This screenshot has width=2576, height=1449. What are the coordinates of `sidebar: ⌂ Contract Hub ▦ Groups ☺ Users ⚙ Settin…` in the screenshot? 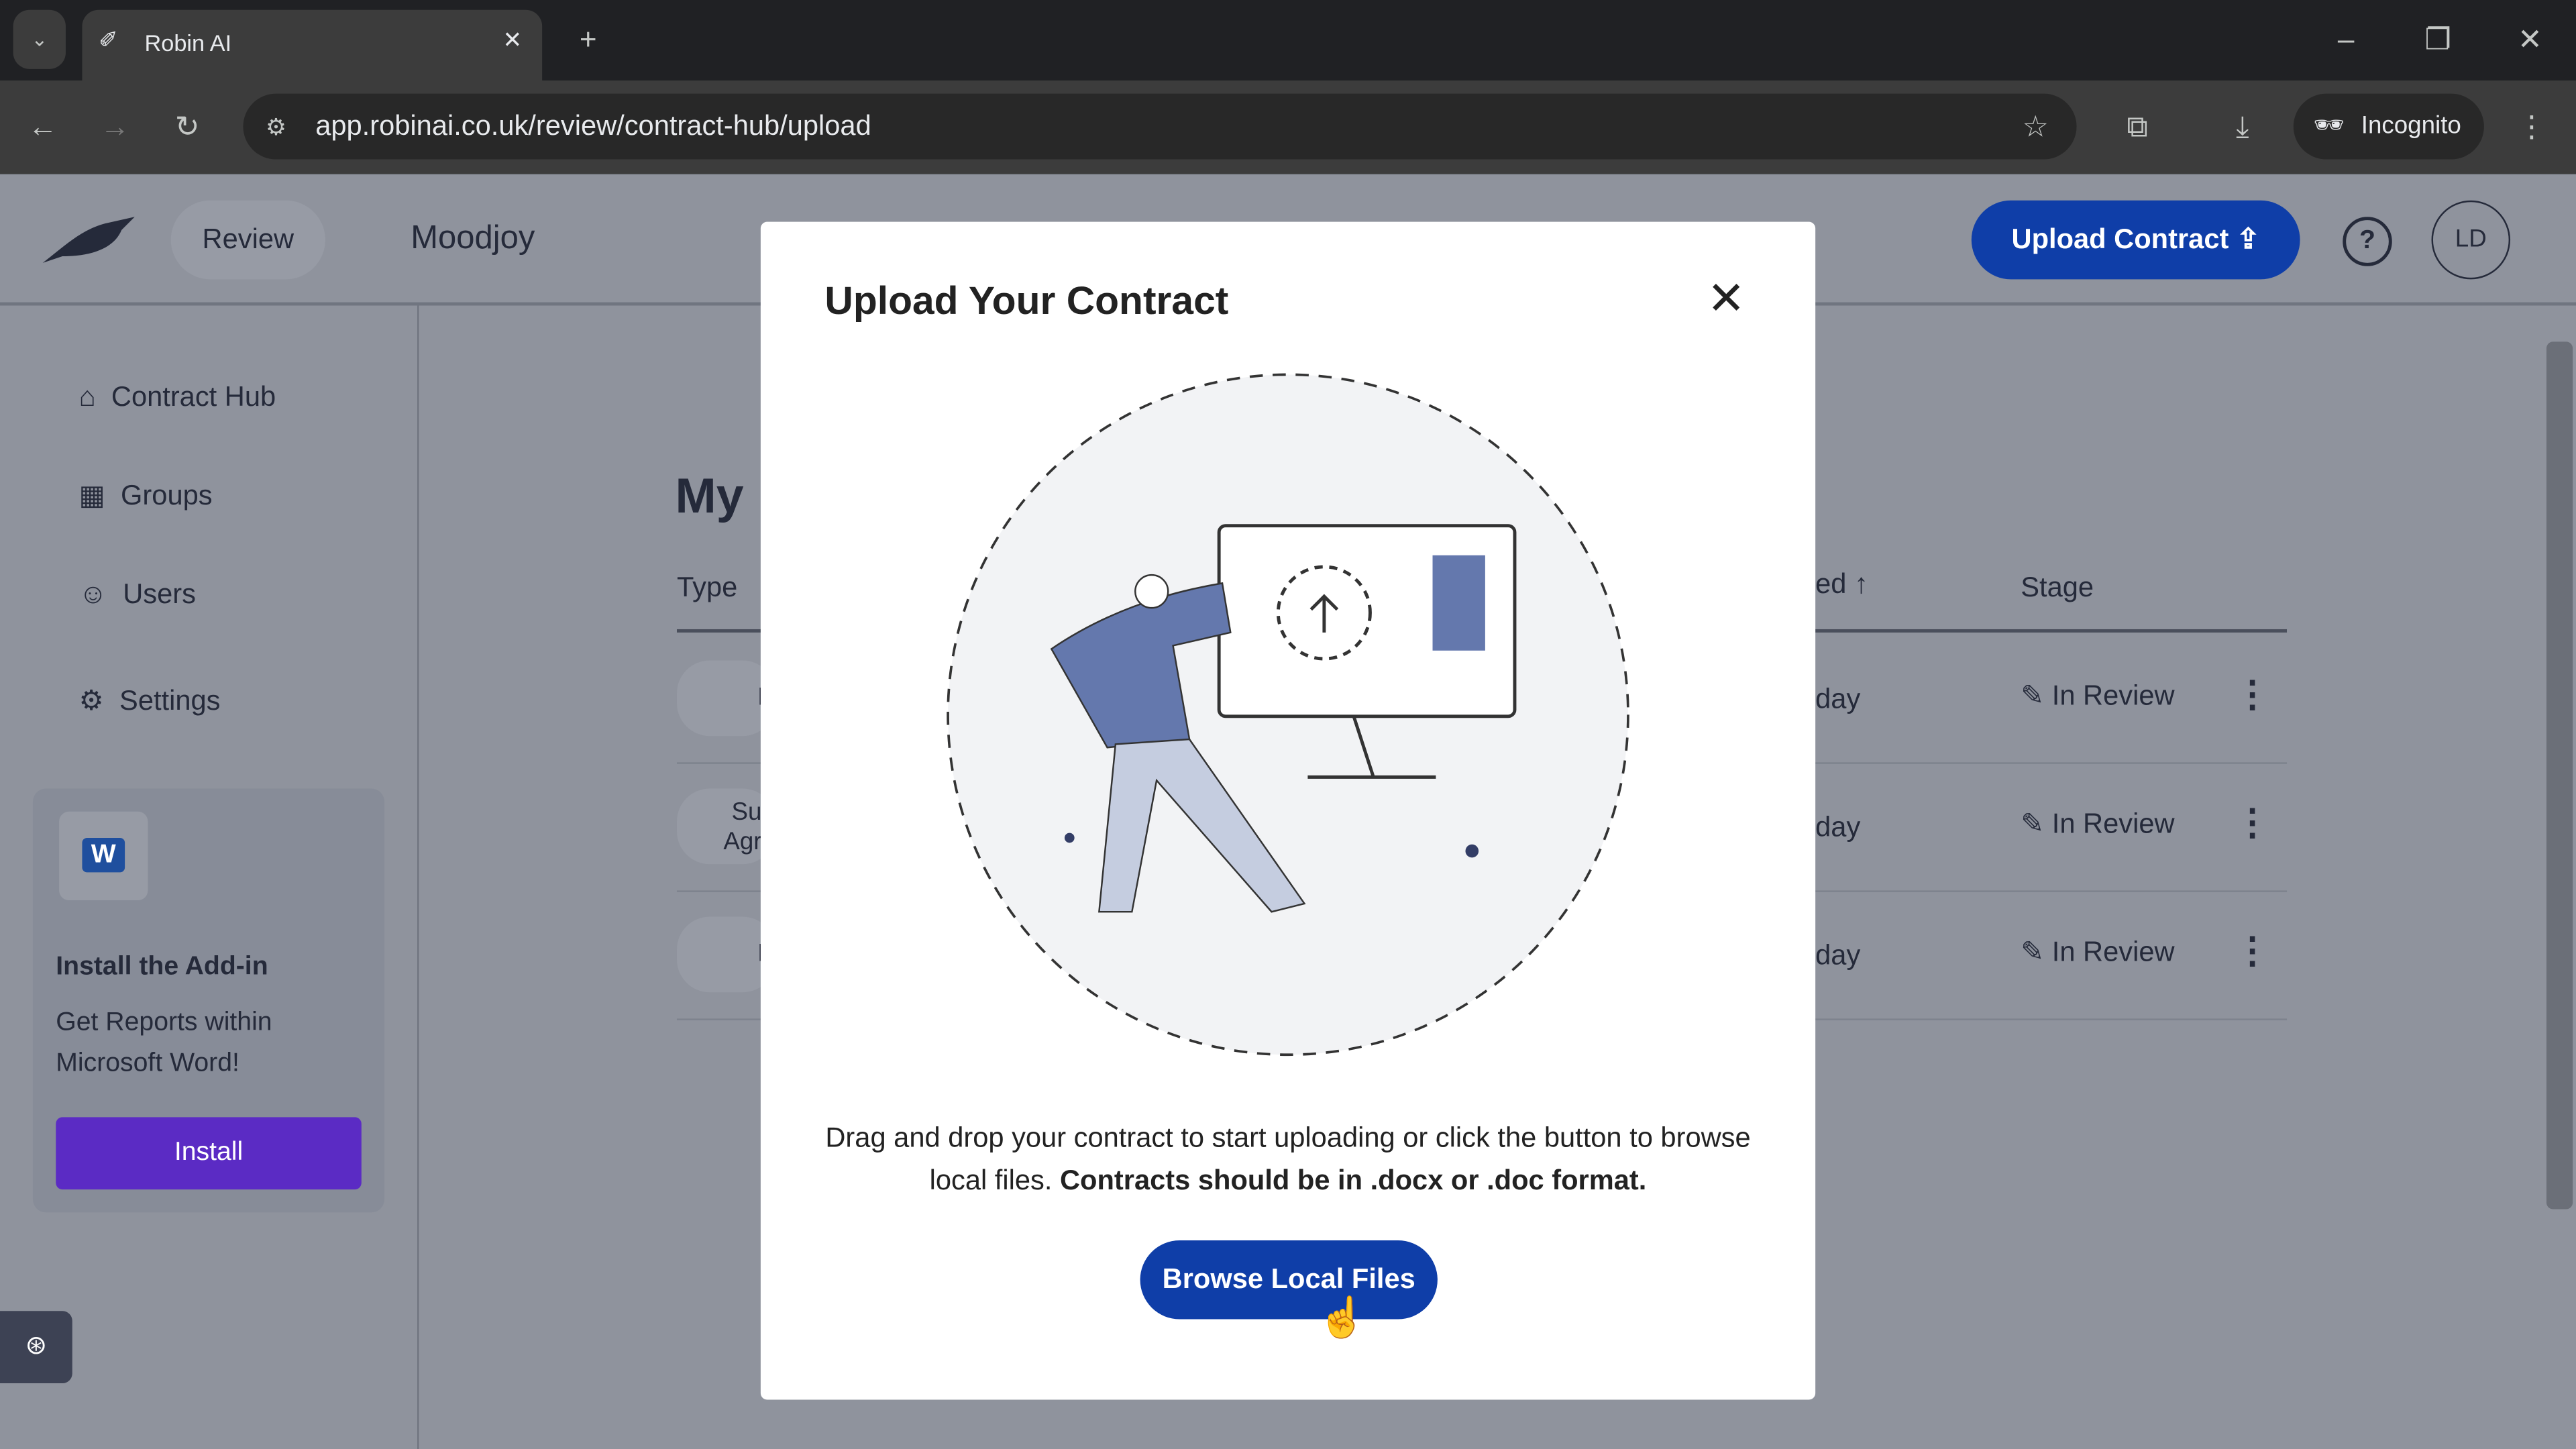 It's located at (209, 877).